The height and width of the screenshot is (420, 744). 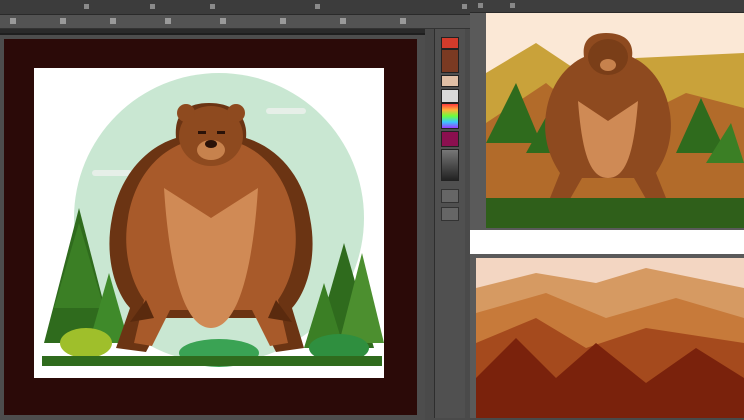 What do you see at coordinates (607, 242) in the screenshot?
I see `panel-divider` at bounding box center [607, 242].